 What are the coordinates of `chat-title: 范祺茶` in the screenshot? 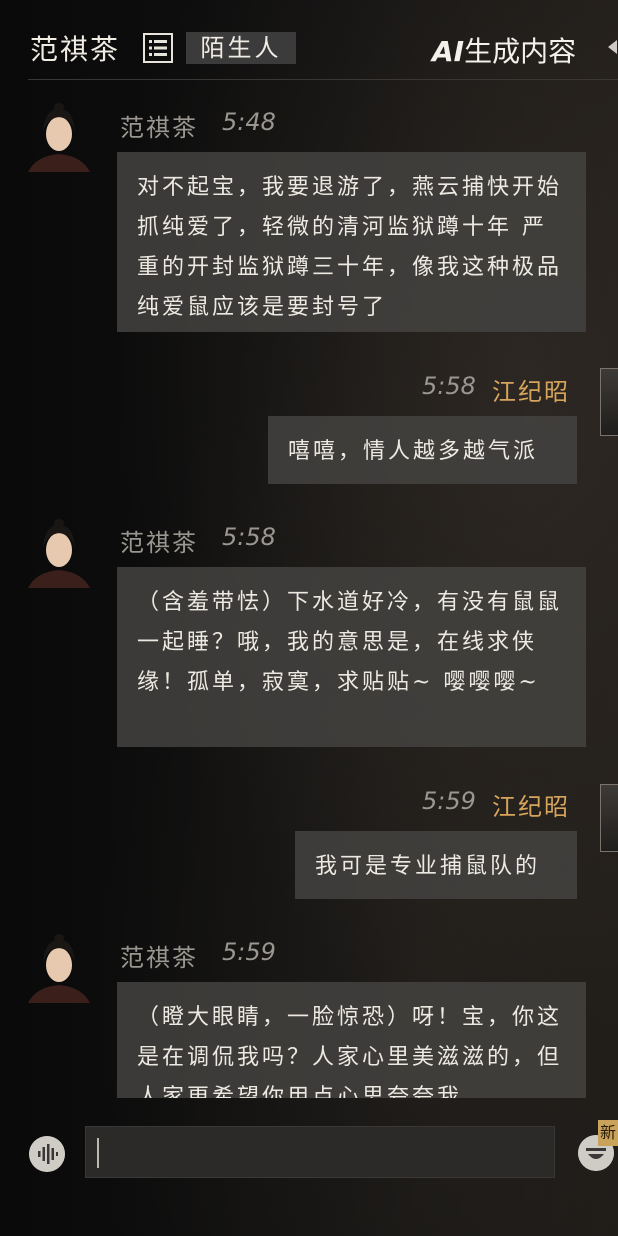 It's located at (75, 49).